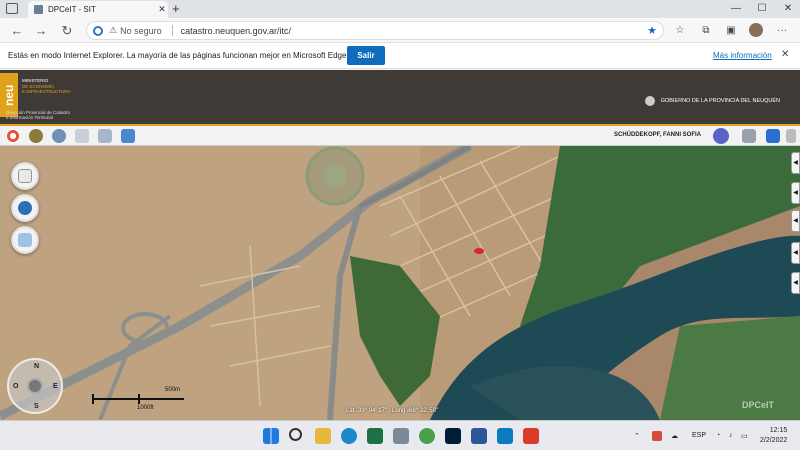  Describe the element at coordinates (98, 9) in the screenshot. I see `tab-dpceit: DPCeIT - SIT ✕` at that location.